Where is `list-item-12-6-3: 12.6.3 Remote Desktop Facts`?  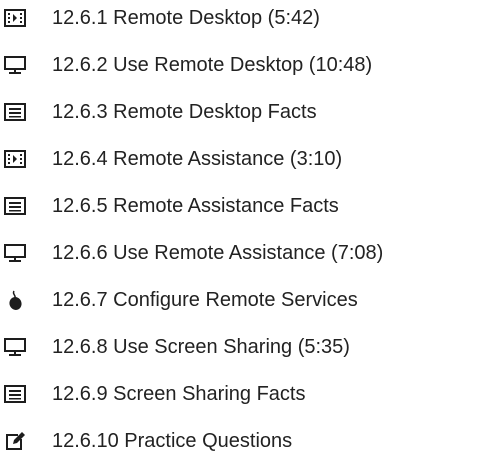
list-item-12-6-3: 12.6.3 Remote Desktop Facts is located at coordinates (158, 112).